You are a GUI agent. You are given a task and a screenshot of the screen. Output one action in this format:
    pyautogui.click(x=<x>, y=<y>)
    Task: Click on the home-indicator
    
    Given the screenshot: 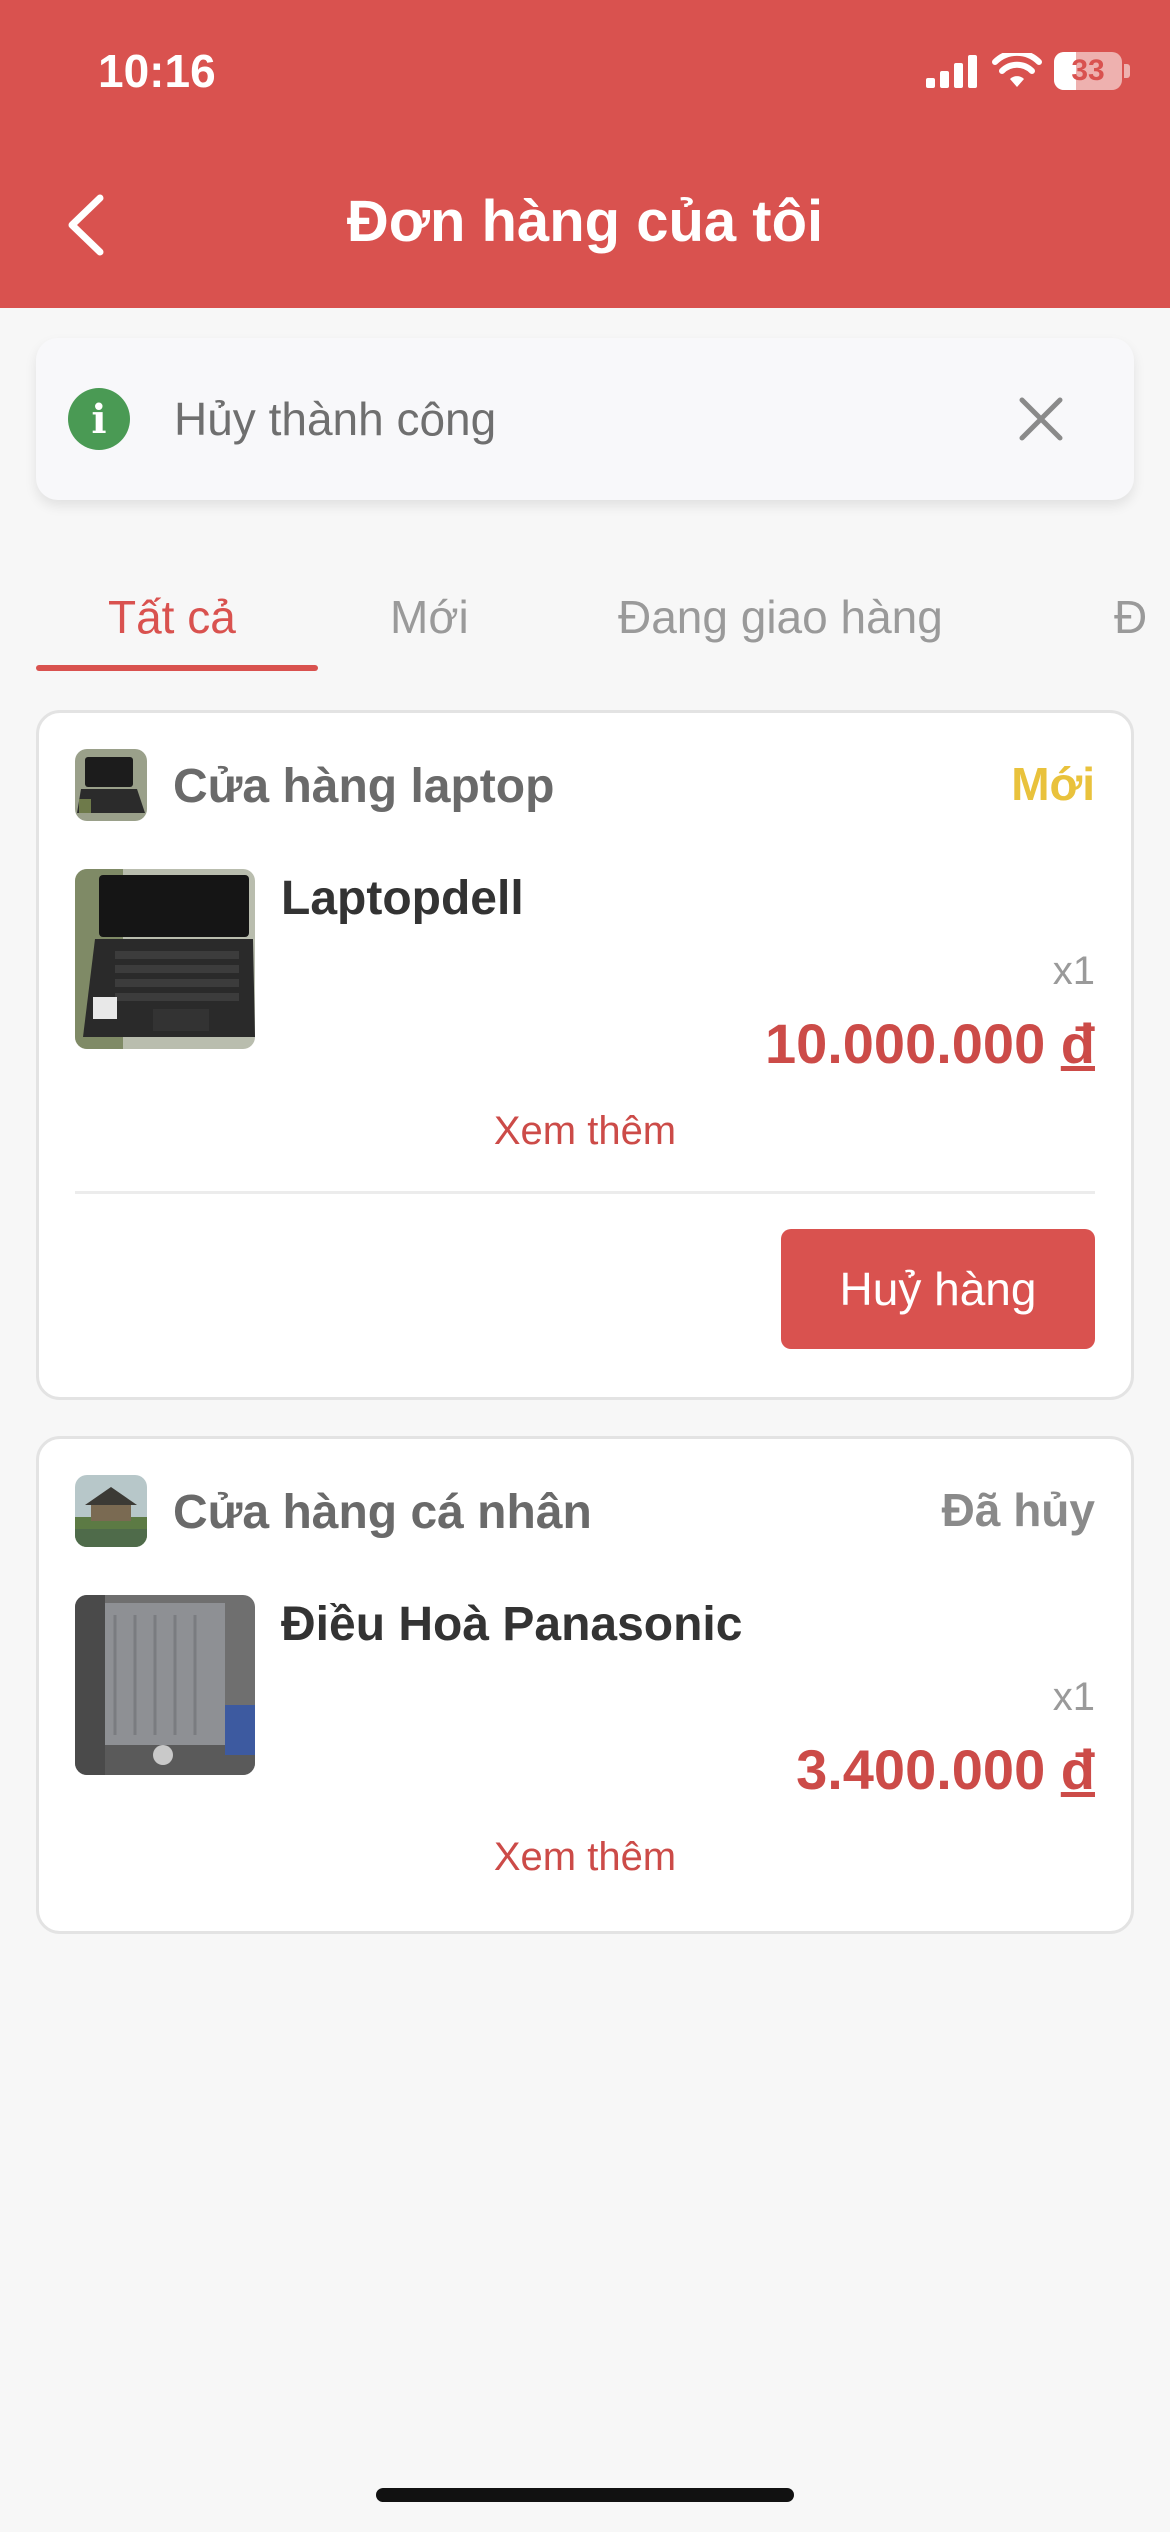 What is the action you would take?
    pyautogui.click(x=585, y=2495)
    